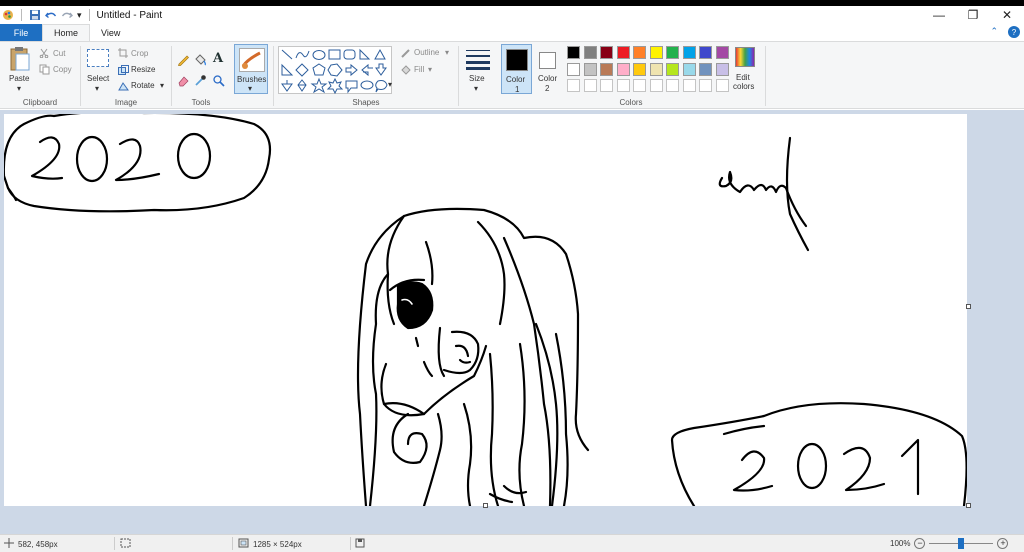  Describe the element at coordinates (250, 88) in the screenshot. I see `brushes-dropdown-arrow: ▾` at that location.